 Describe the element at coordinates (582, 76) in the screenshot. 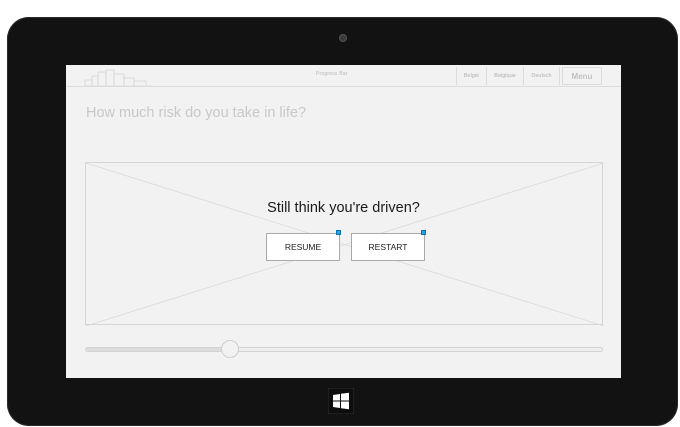

I see `menu-button: Menu` at that location.